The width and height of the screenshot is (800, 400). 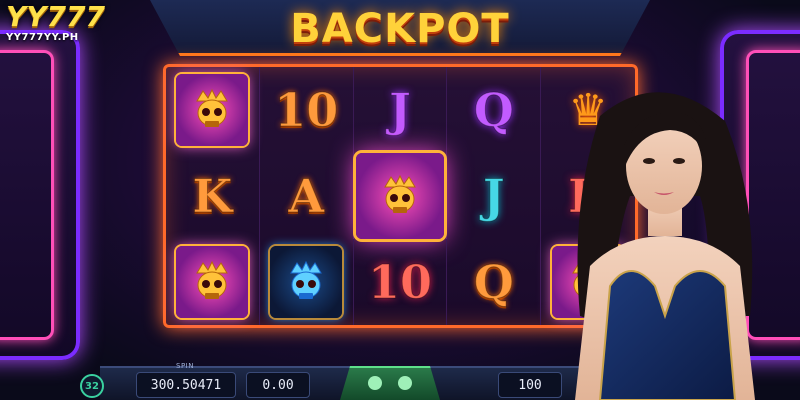 I want to click on logo-domain: YY777YY.PH, so click(x=42, y=37).